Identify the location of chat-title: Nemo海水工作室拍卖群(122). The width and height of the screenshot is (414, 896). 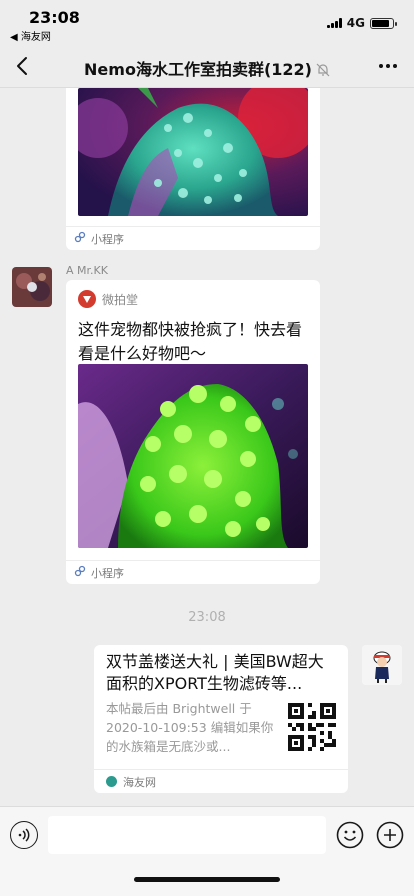
(207, 68).